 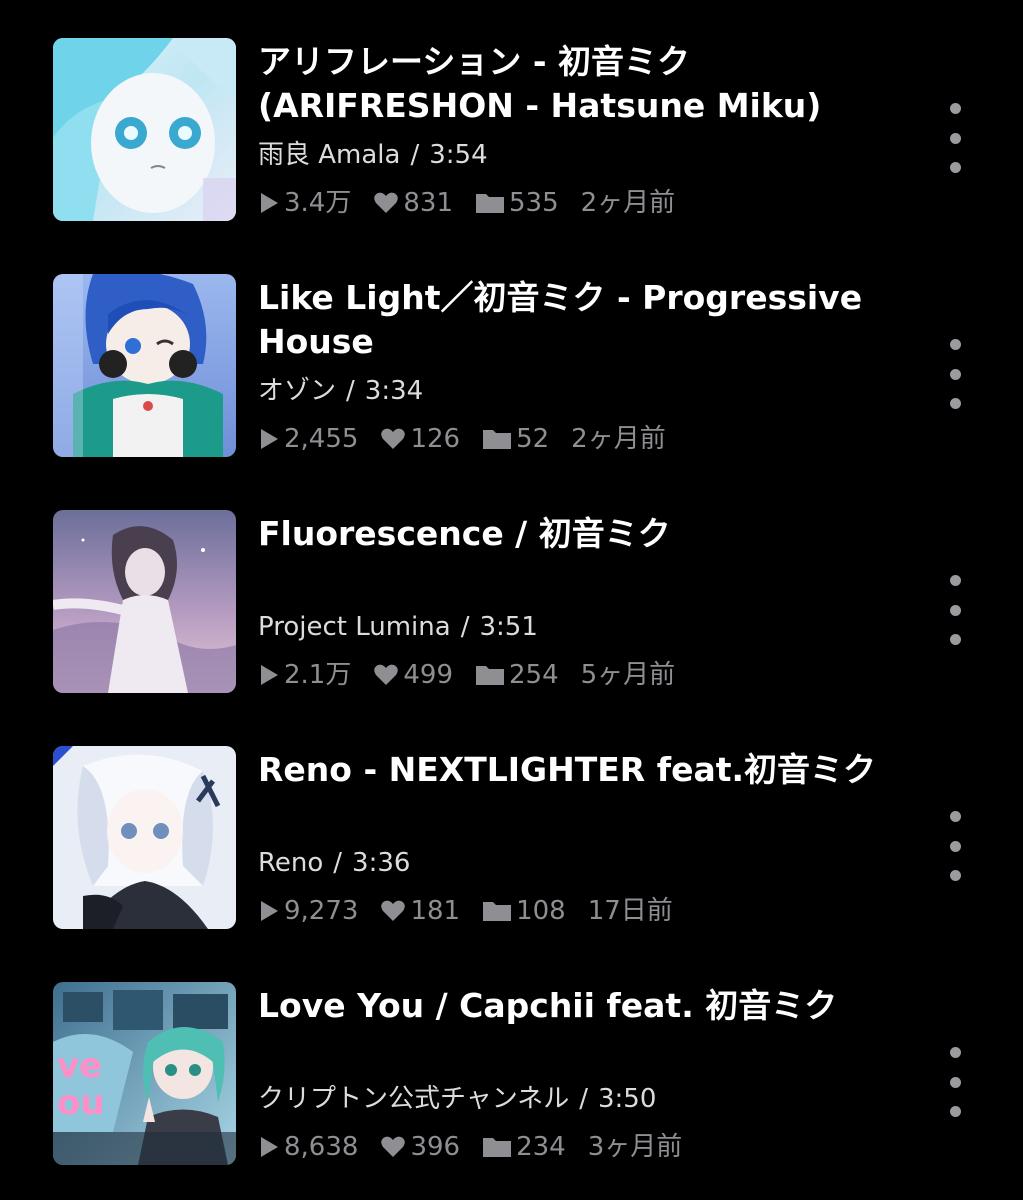 I want to click on posted-time: 17日前, so click(x=630, y=911).